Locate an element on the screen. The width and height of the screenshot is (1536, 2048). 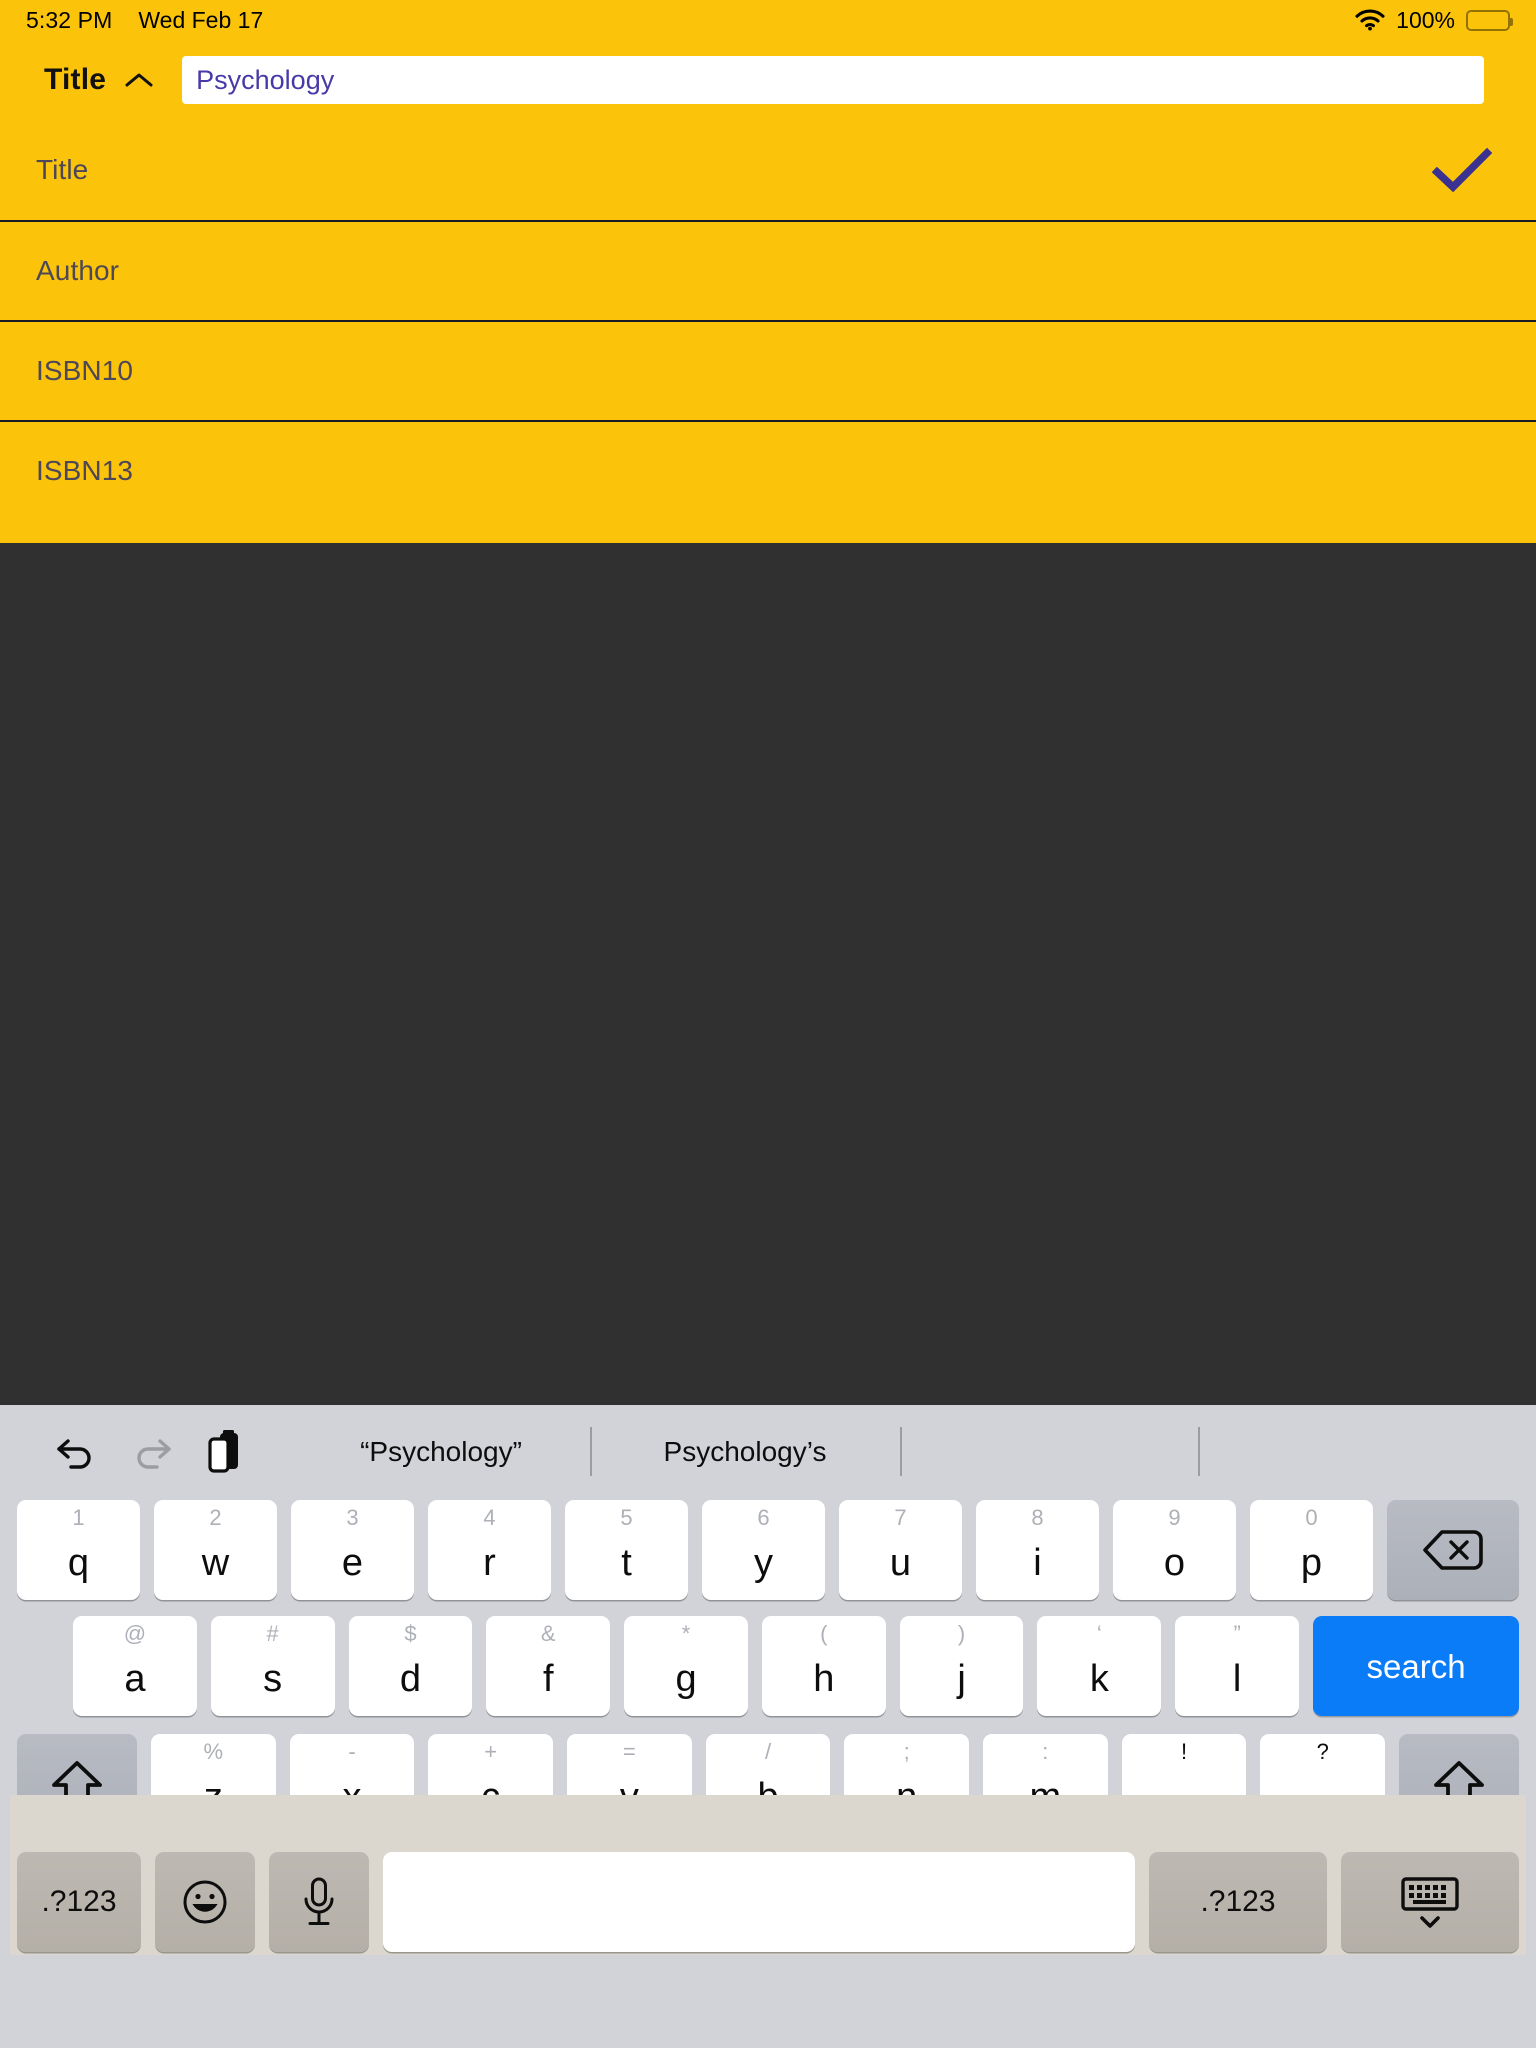
key-h: (h is located at coordinates (823, 1666).